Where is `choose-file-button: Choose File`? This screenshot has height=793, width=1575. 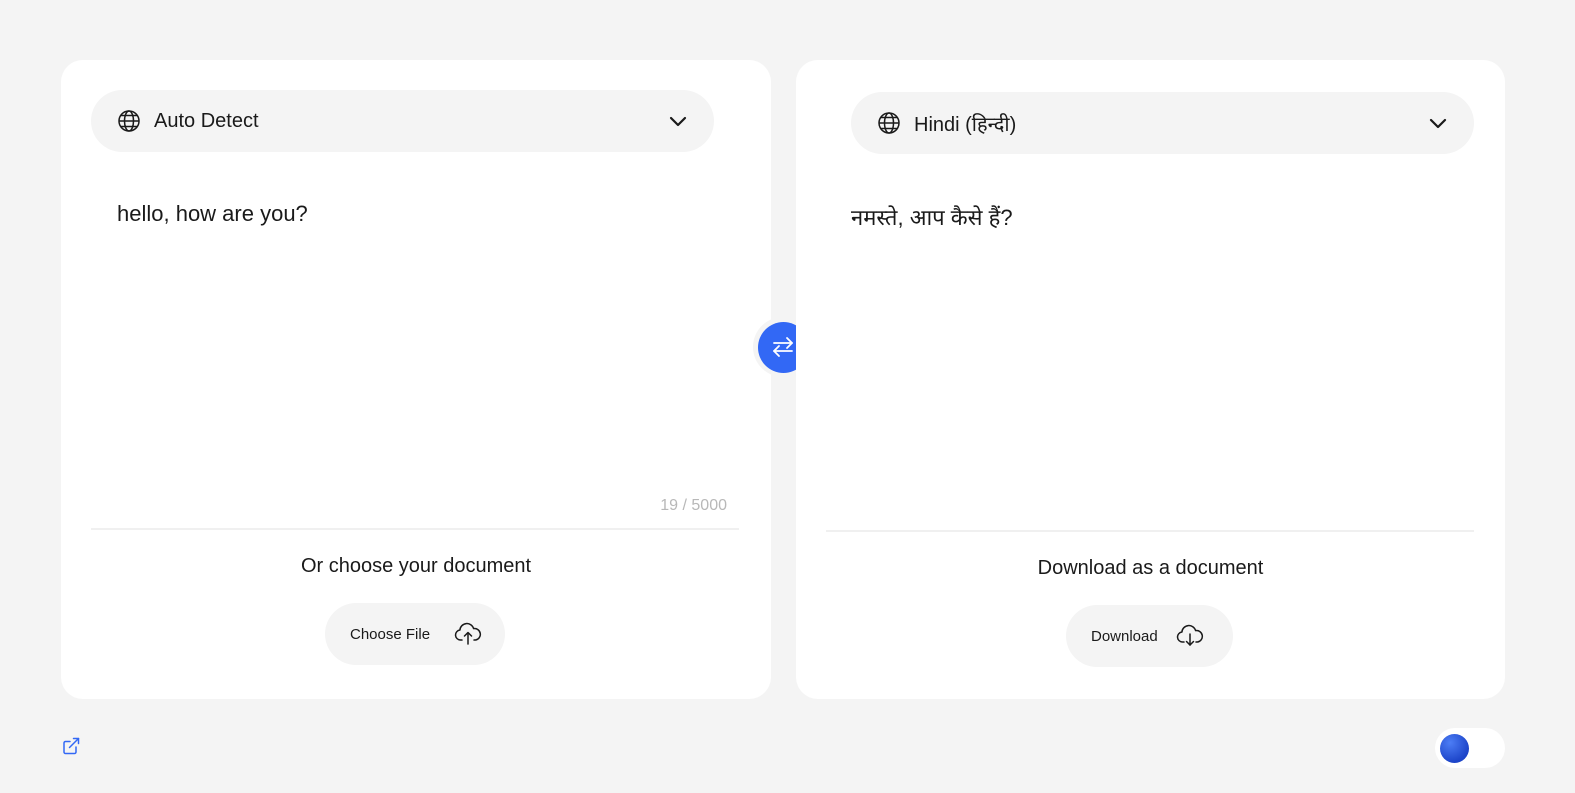 choose-file-button: Choose File is located at coordinates (415, 634).